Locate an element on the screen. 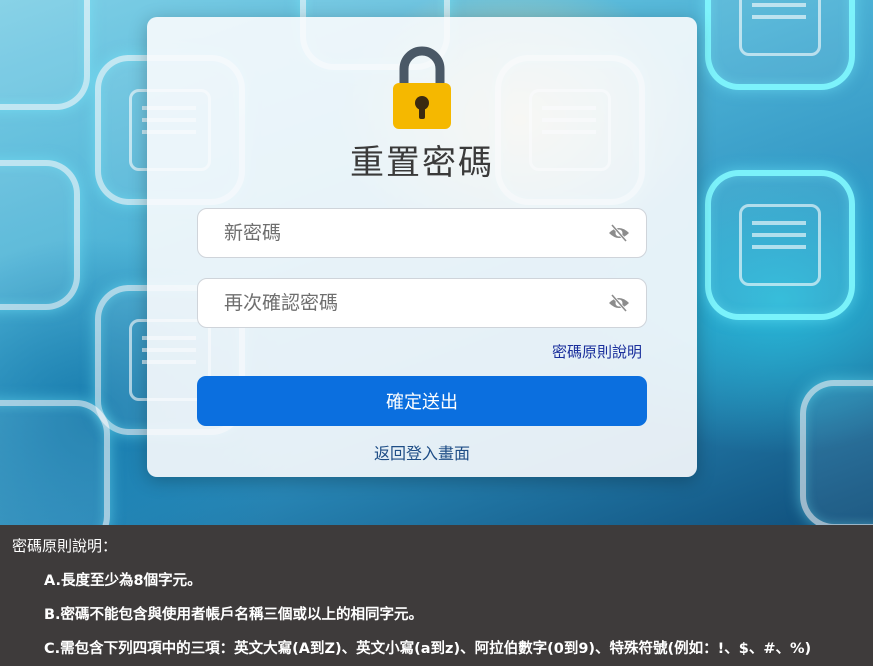 Image resolution: width=873 pixels, height=666 pixels. confirm-password-field is located at coordinates (422, 303).